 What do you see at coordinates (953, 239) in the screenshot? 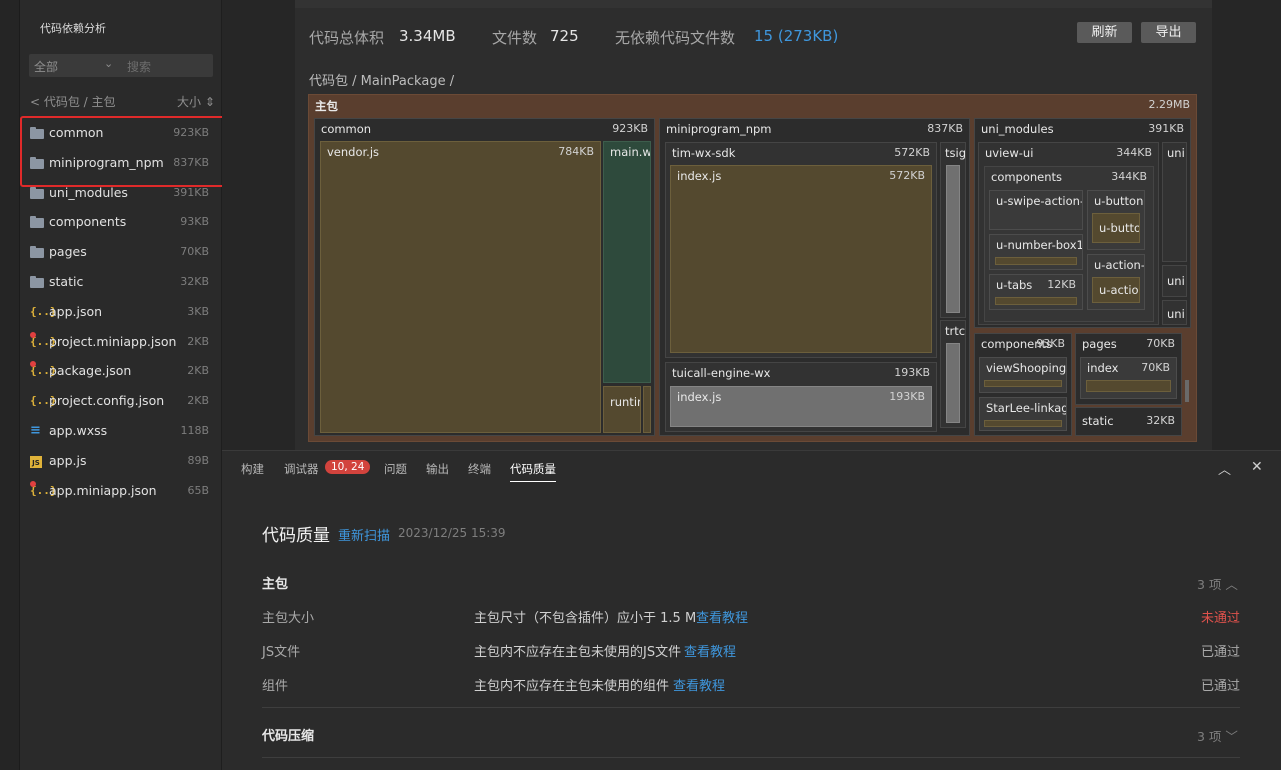
I see `treemap-tsig-index` at bounding box center [953, 239].